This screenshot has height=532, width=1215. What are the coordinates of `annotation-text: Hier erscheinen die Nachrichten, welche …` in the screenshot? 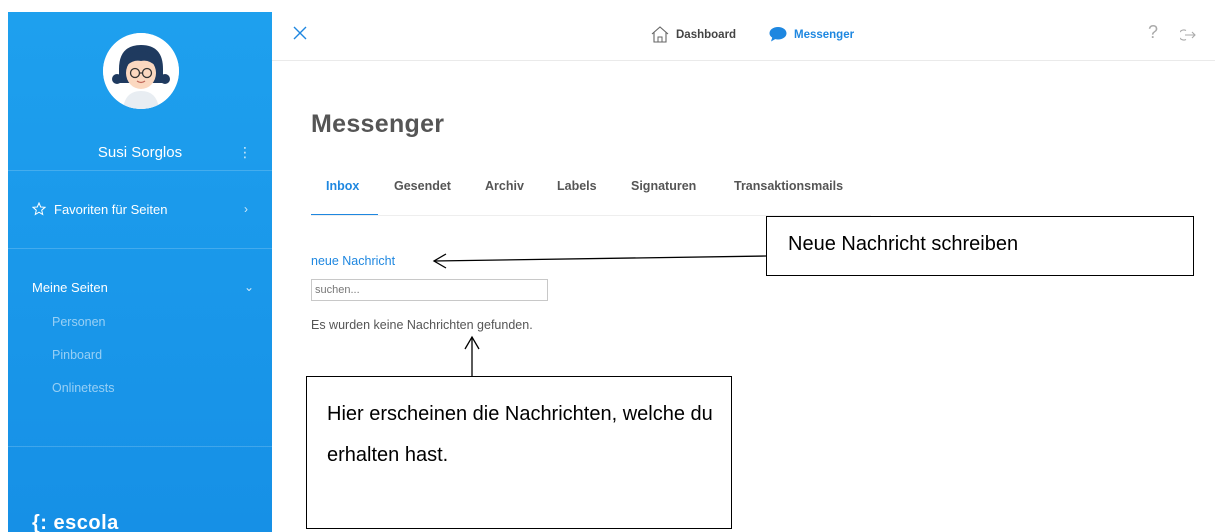 It's located at (520, 434).